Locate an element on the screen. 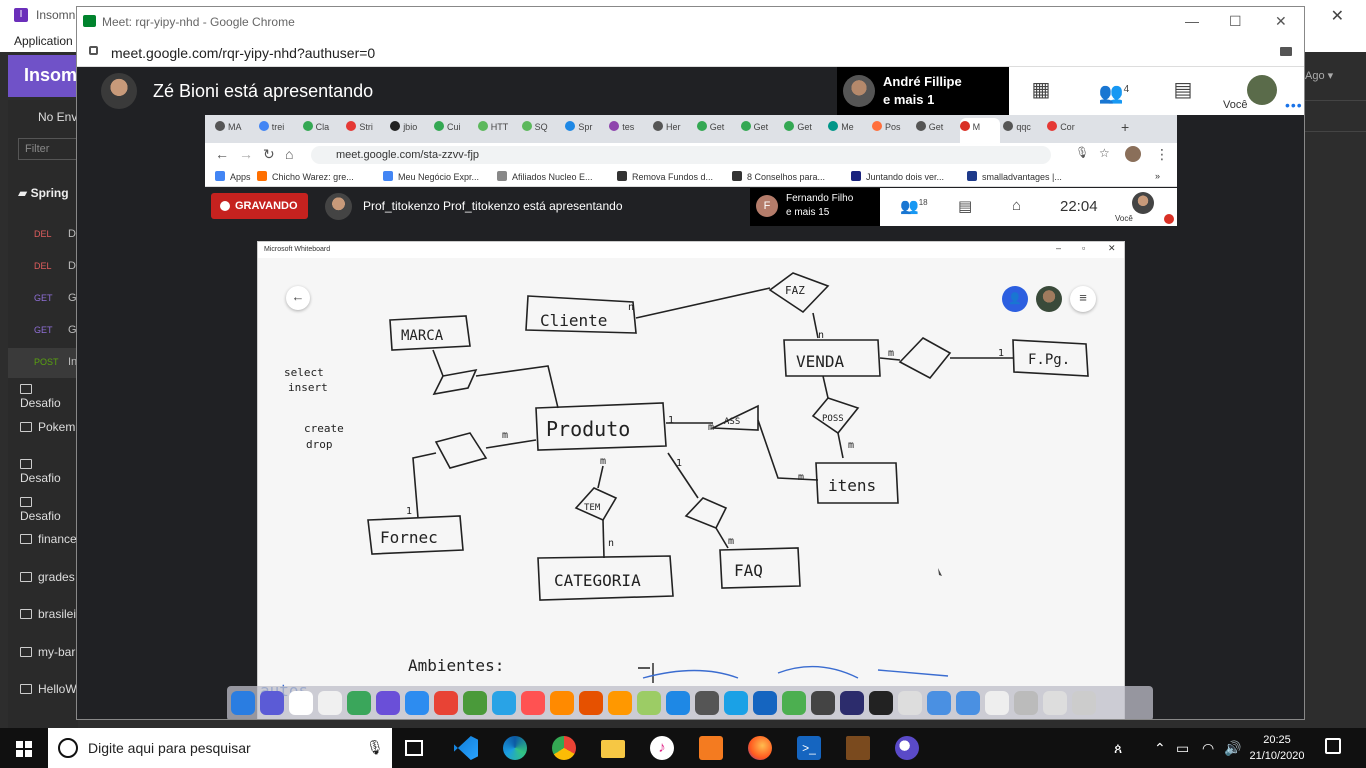 The width and height of the screenshot is (1366, 768). xampp-icon is located at coordinates (711, 748).